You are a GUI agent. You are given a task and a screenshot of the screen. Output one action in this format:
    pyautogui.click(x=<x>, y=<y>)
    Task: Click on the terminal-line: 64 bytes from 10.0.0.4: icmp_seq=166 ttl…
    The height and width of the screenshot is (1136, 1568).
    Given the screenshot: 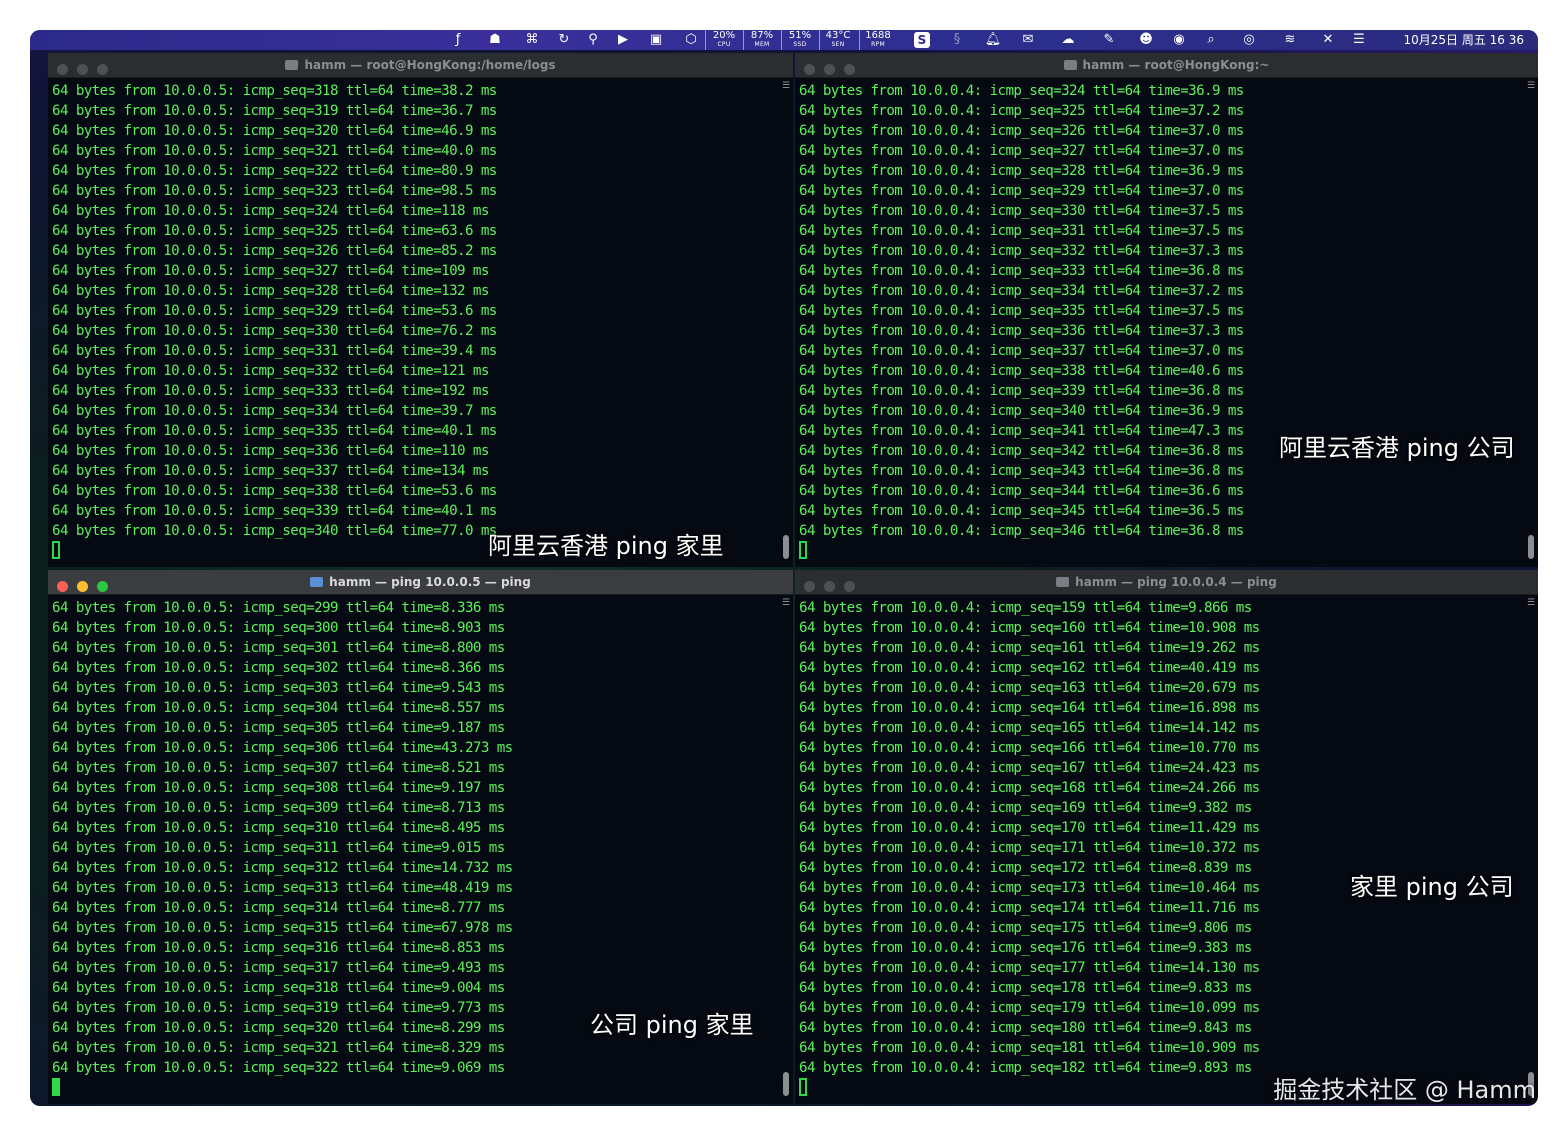 What is the action you would take?
    pyautogui.click(x=1029, y=748)
    